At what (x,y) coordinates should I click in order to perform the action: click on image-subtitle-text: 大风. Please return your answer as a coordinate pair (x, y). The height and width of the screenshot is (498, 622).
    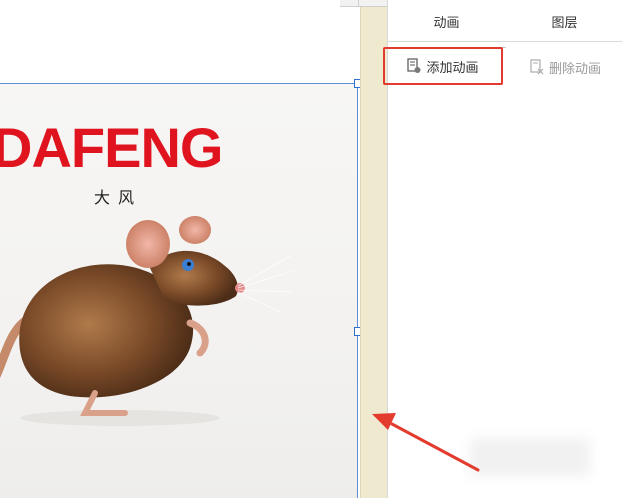
    Looking at the image, I should click on (118, 197).